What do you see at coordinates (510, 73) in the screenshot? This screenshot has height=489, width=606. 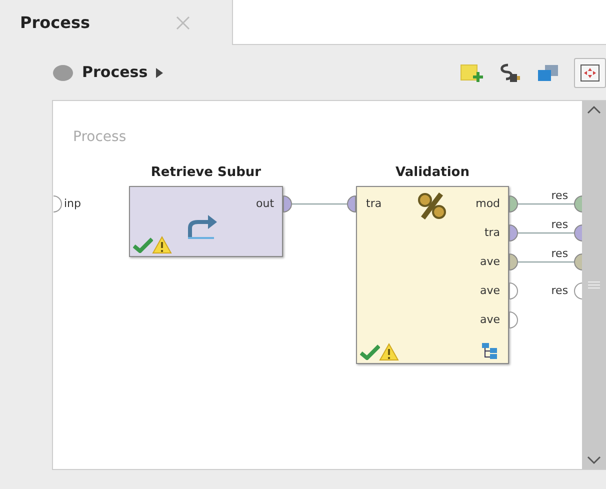 I see `plug-icon` at bounding box center [510, 73].